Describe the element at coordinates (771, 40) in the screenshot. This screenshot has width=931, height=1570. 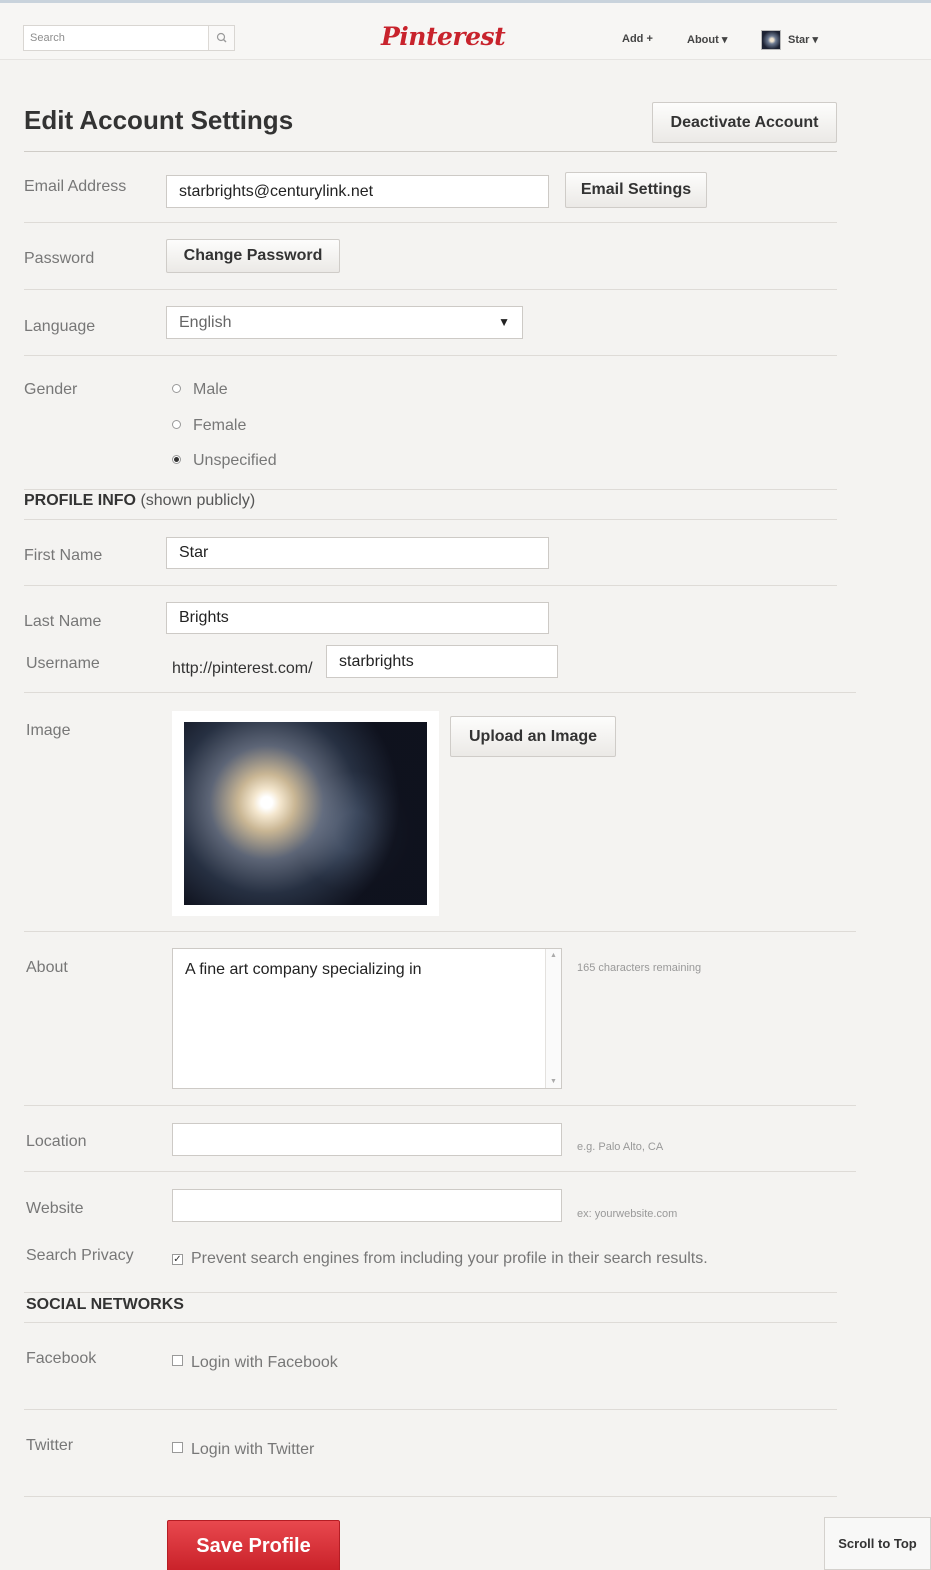
I see `avatar` at that location.